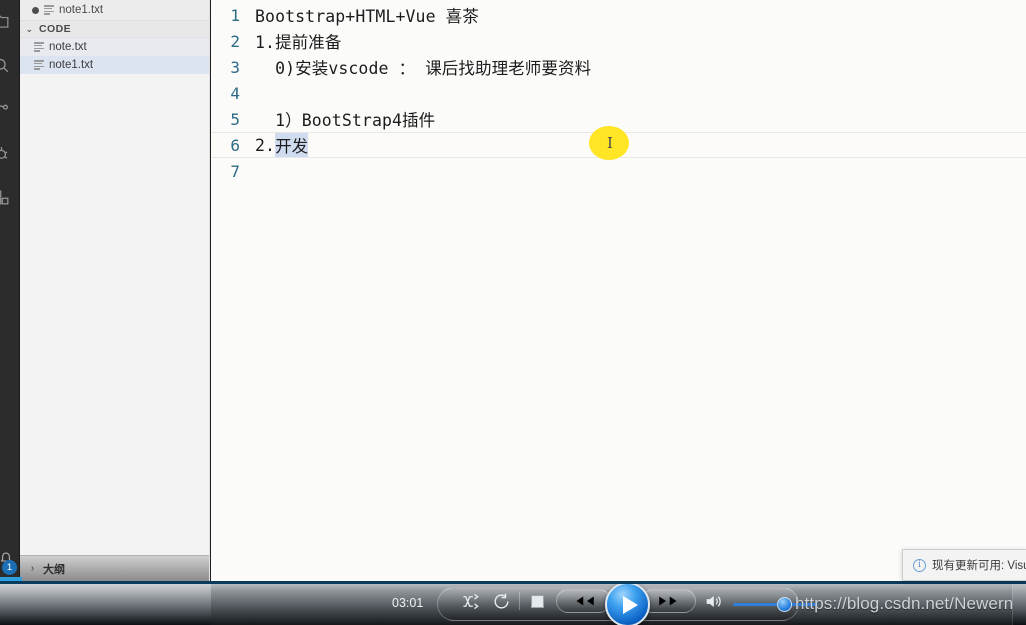 This screenshot has height=625, width=1026. What do you see at coordinates (265, 145) in the screenshot?
I see `line-text: 2.` at bounding box center [265, 145].